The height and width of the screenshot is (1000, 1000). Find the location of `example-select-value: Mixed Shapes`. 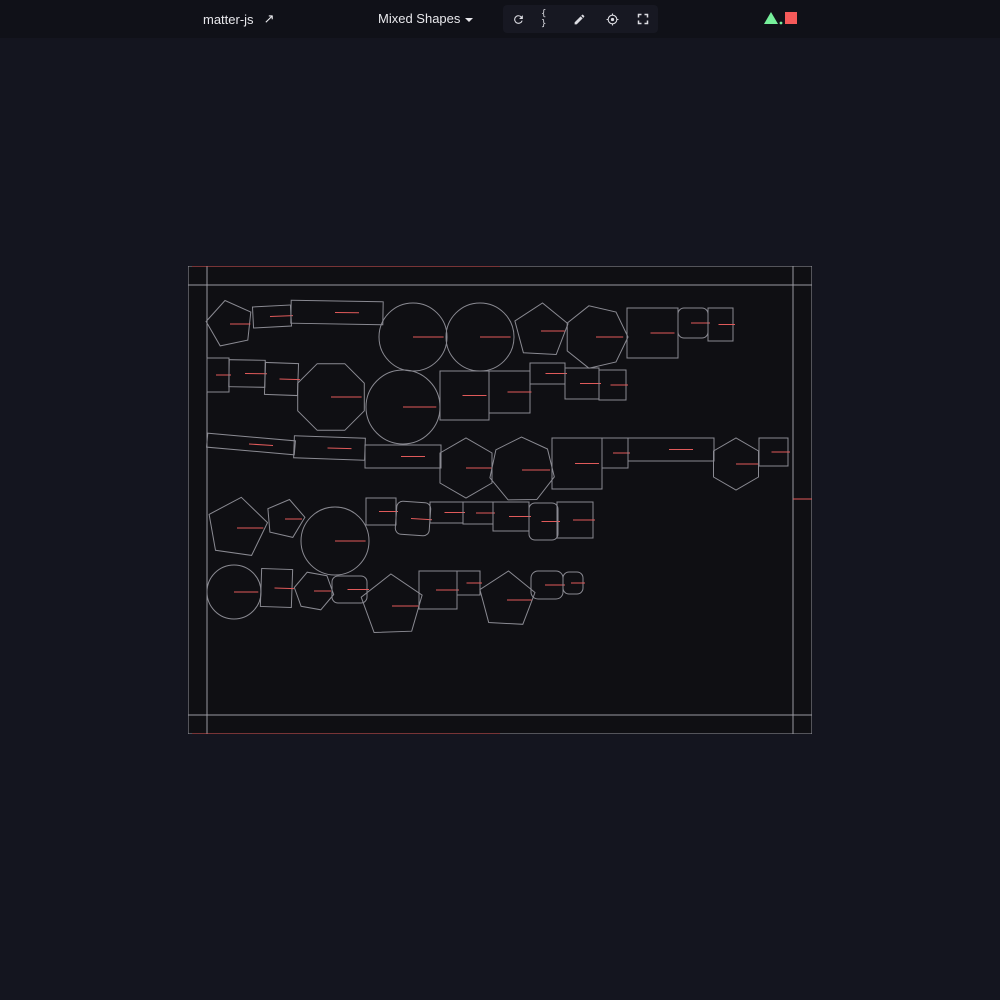

example-select-value: Mixed Shapes is located at coordinates (419, 18).